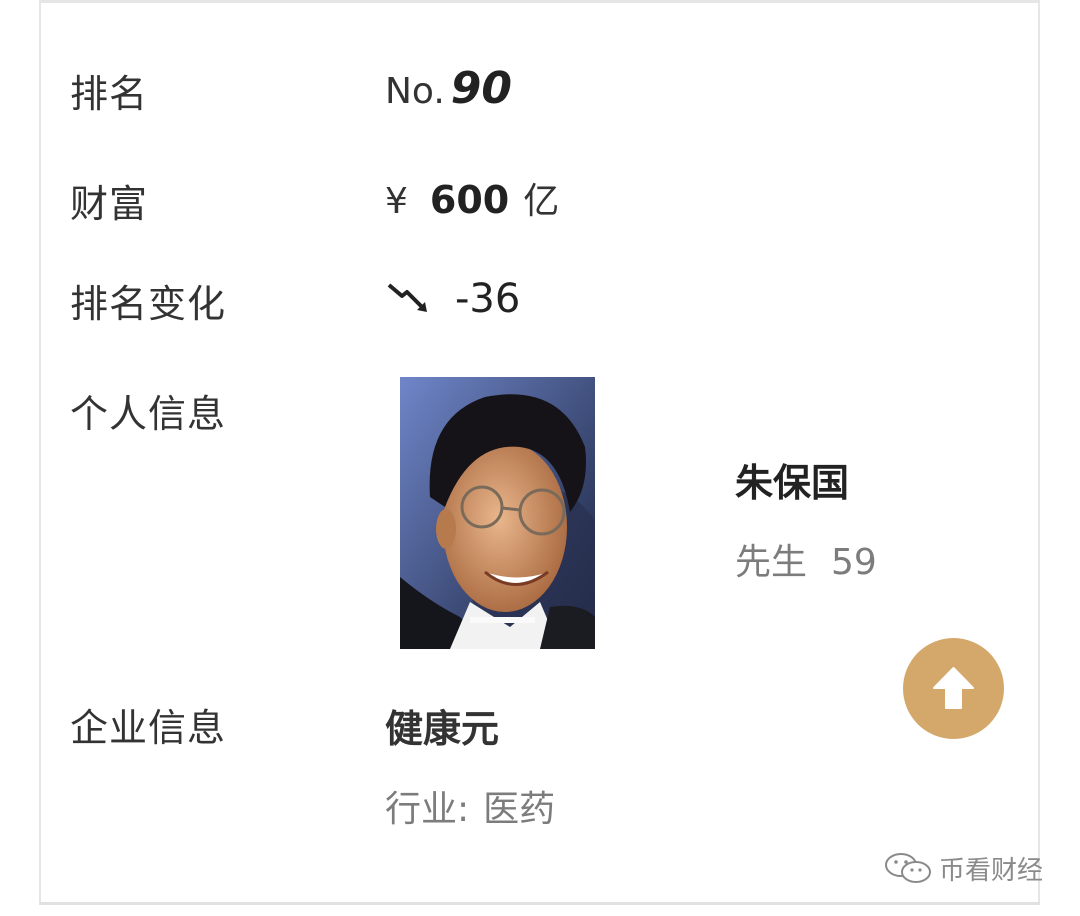  What do you see at coordinates (415, 91) in the screenshot?
I see `rank-prefix: No.` at bounding box center [415, 91].